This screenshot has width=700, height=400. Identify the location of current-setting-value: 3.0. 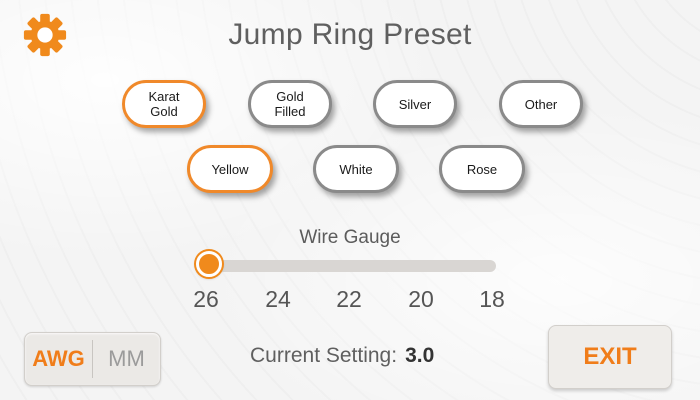
(420, 355).